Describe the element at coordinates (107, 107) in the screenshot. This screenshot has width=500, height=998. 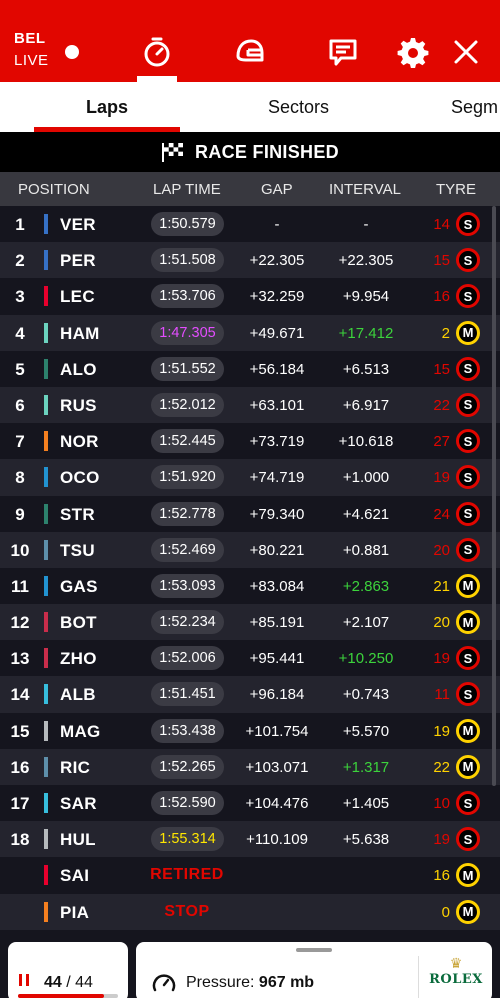
I see `tab-laps: Laps` at that location.